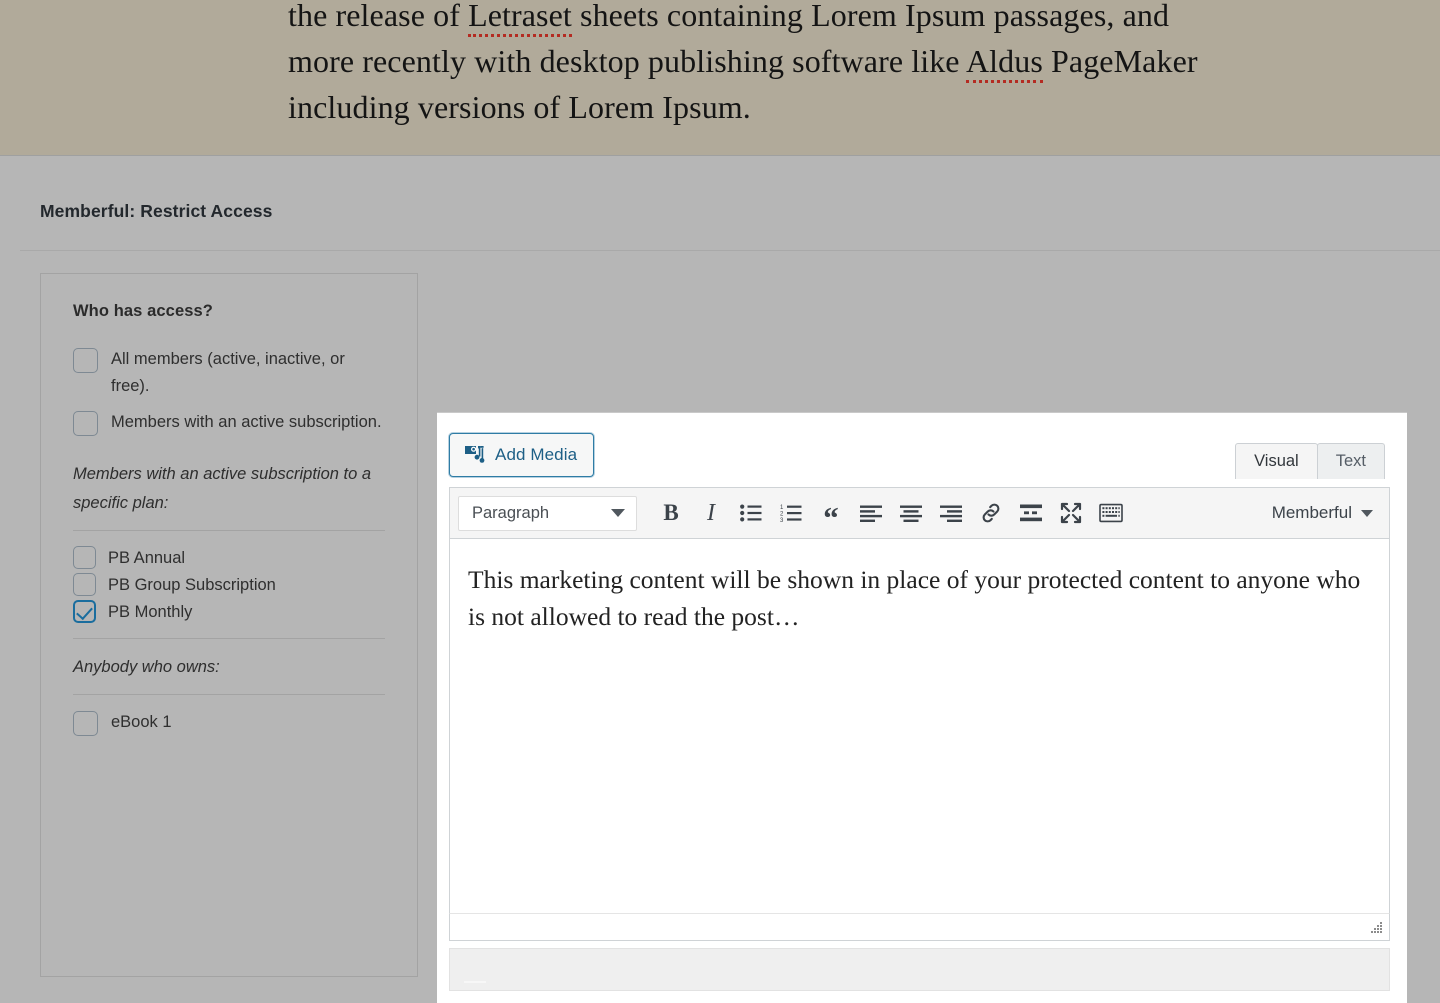 The height and width of the screenshot is (1003, 1440). I want to click on tab-text: Text, so click(1350, 461).